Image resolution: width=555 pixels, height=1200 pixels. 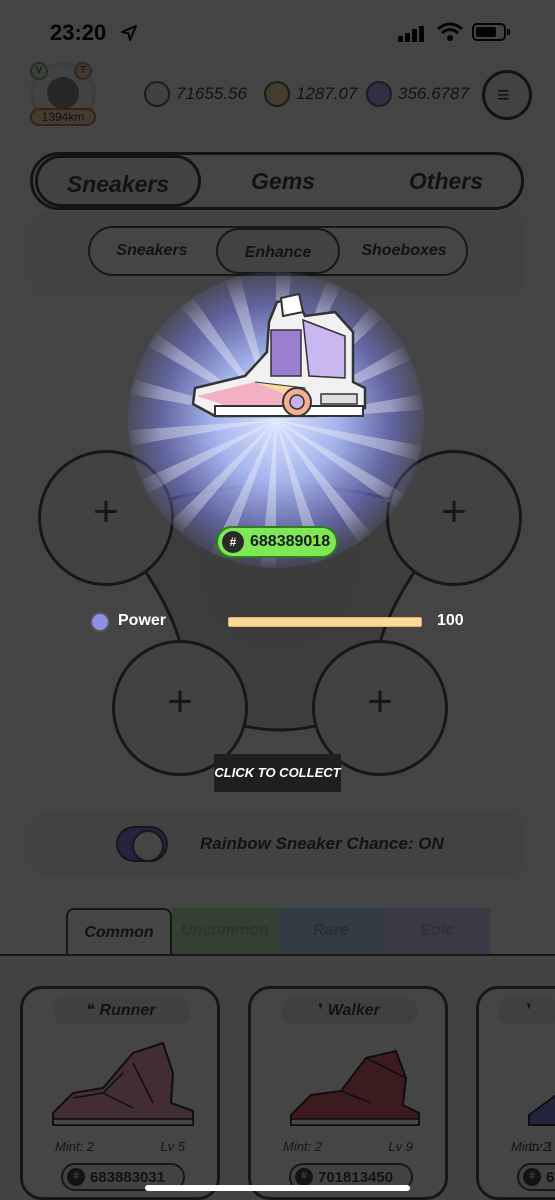 What do you see at coordinates (290, 541) in the screenshot?
I see `sneaker-id: 688389018` at bounding box center [290, 541].